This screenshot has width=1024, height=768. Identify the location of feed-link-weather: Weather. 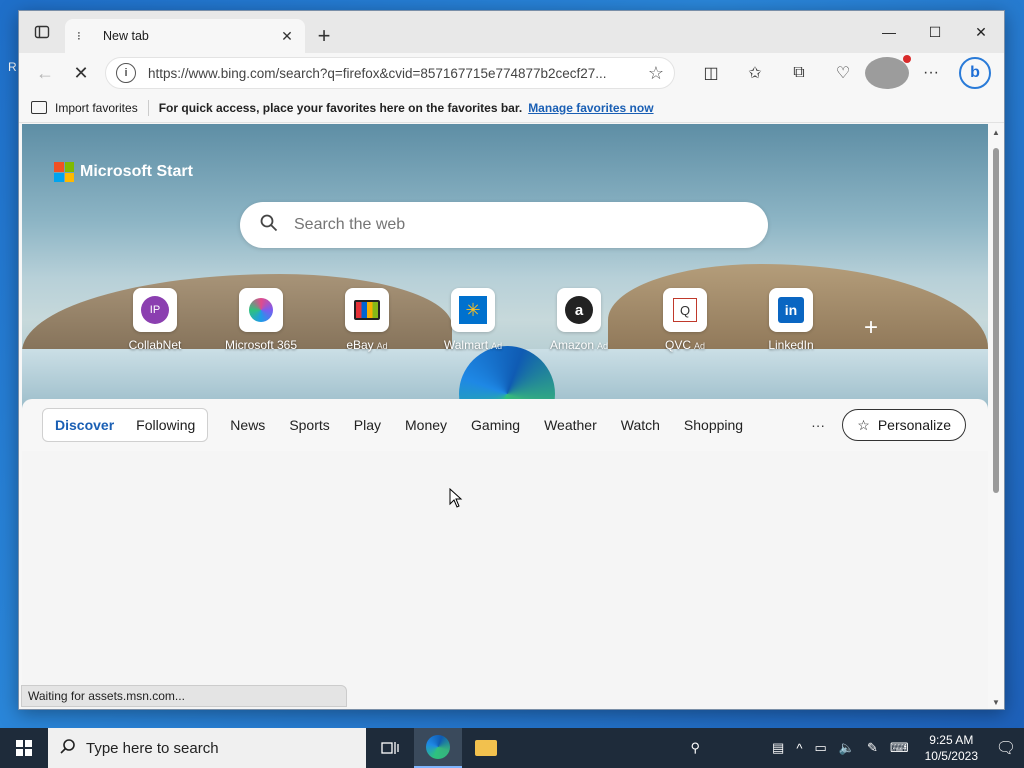
(570, 425).